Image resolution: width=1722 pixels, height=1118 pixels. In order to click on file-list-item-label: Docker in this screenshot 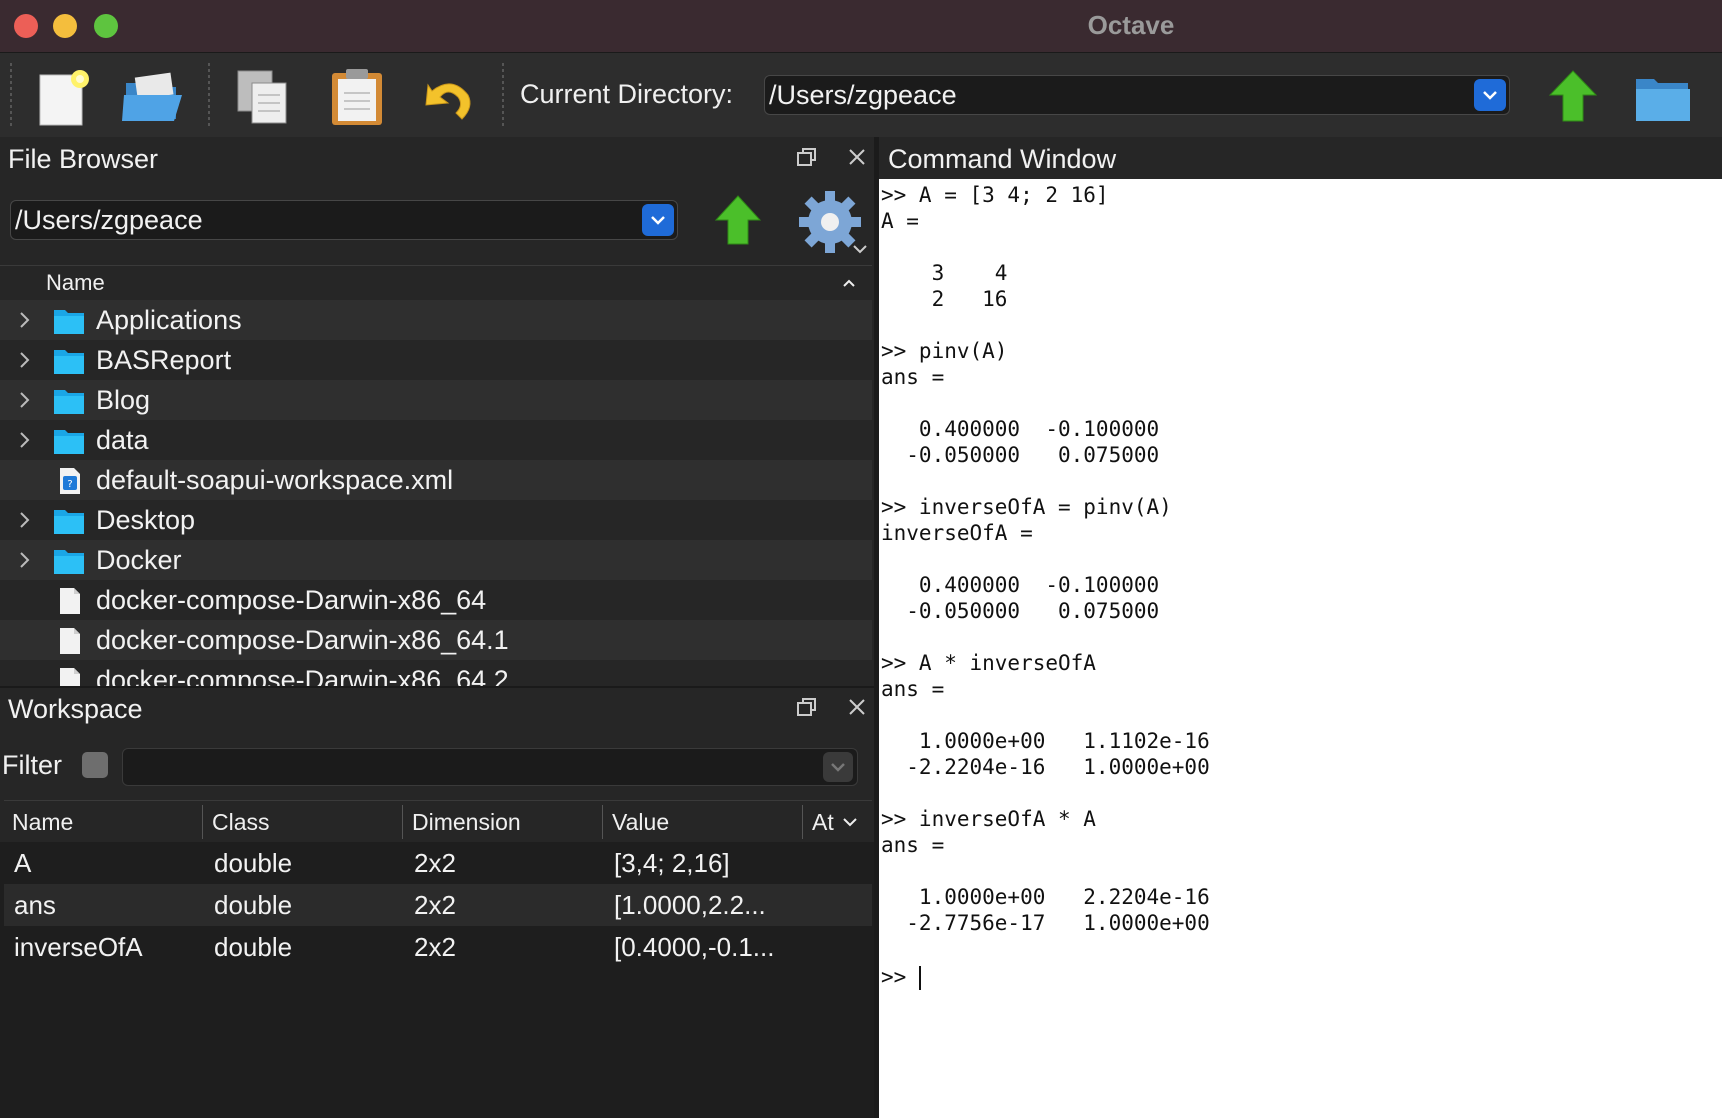, I will do `click(139, 560)`.